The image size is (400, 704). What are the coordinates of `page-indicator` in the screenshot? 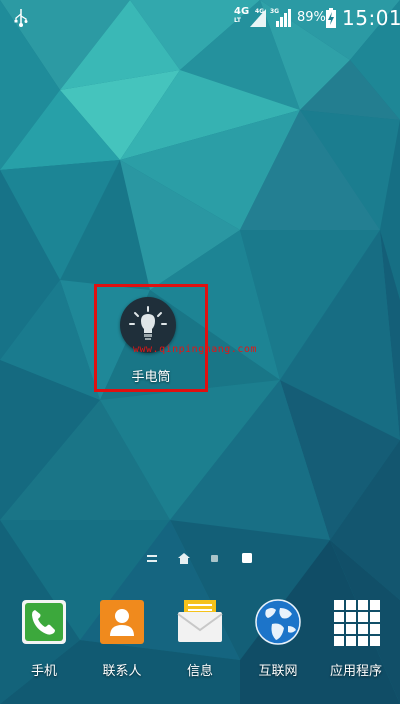 It's located at (200, 560).